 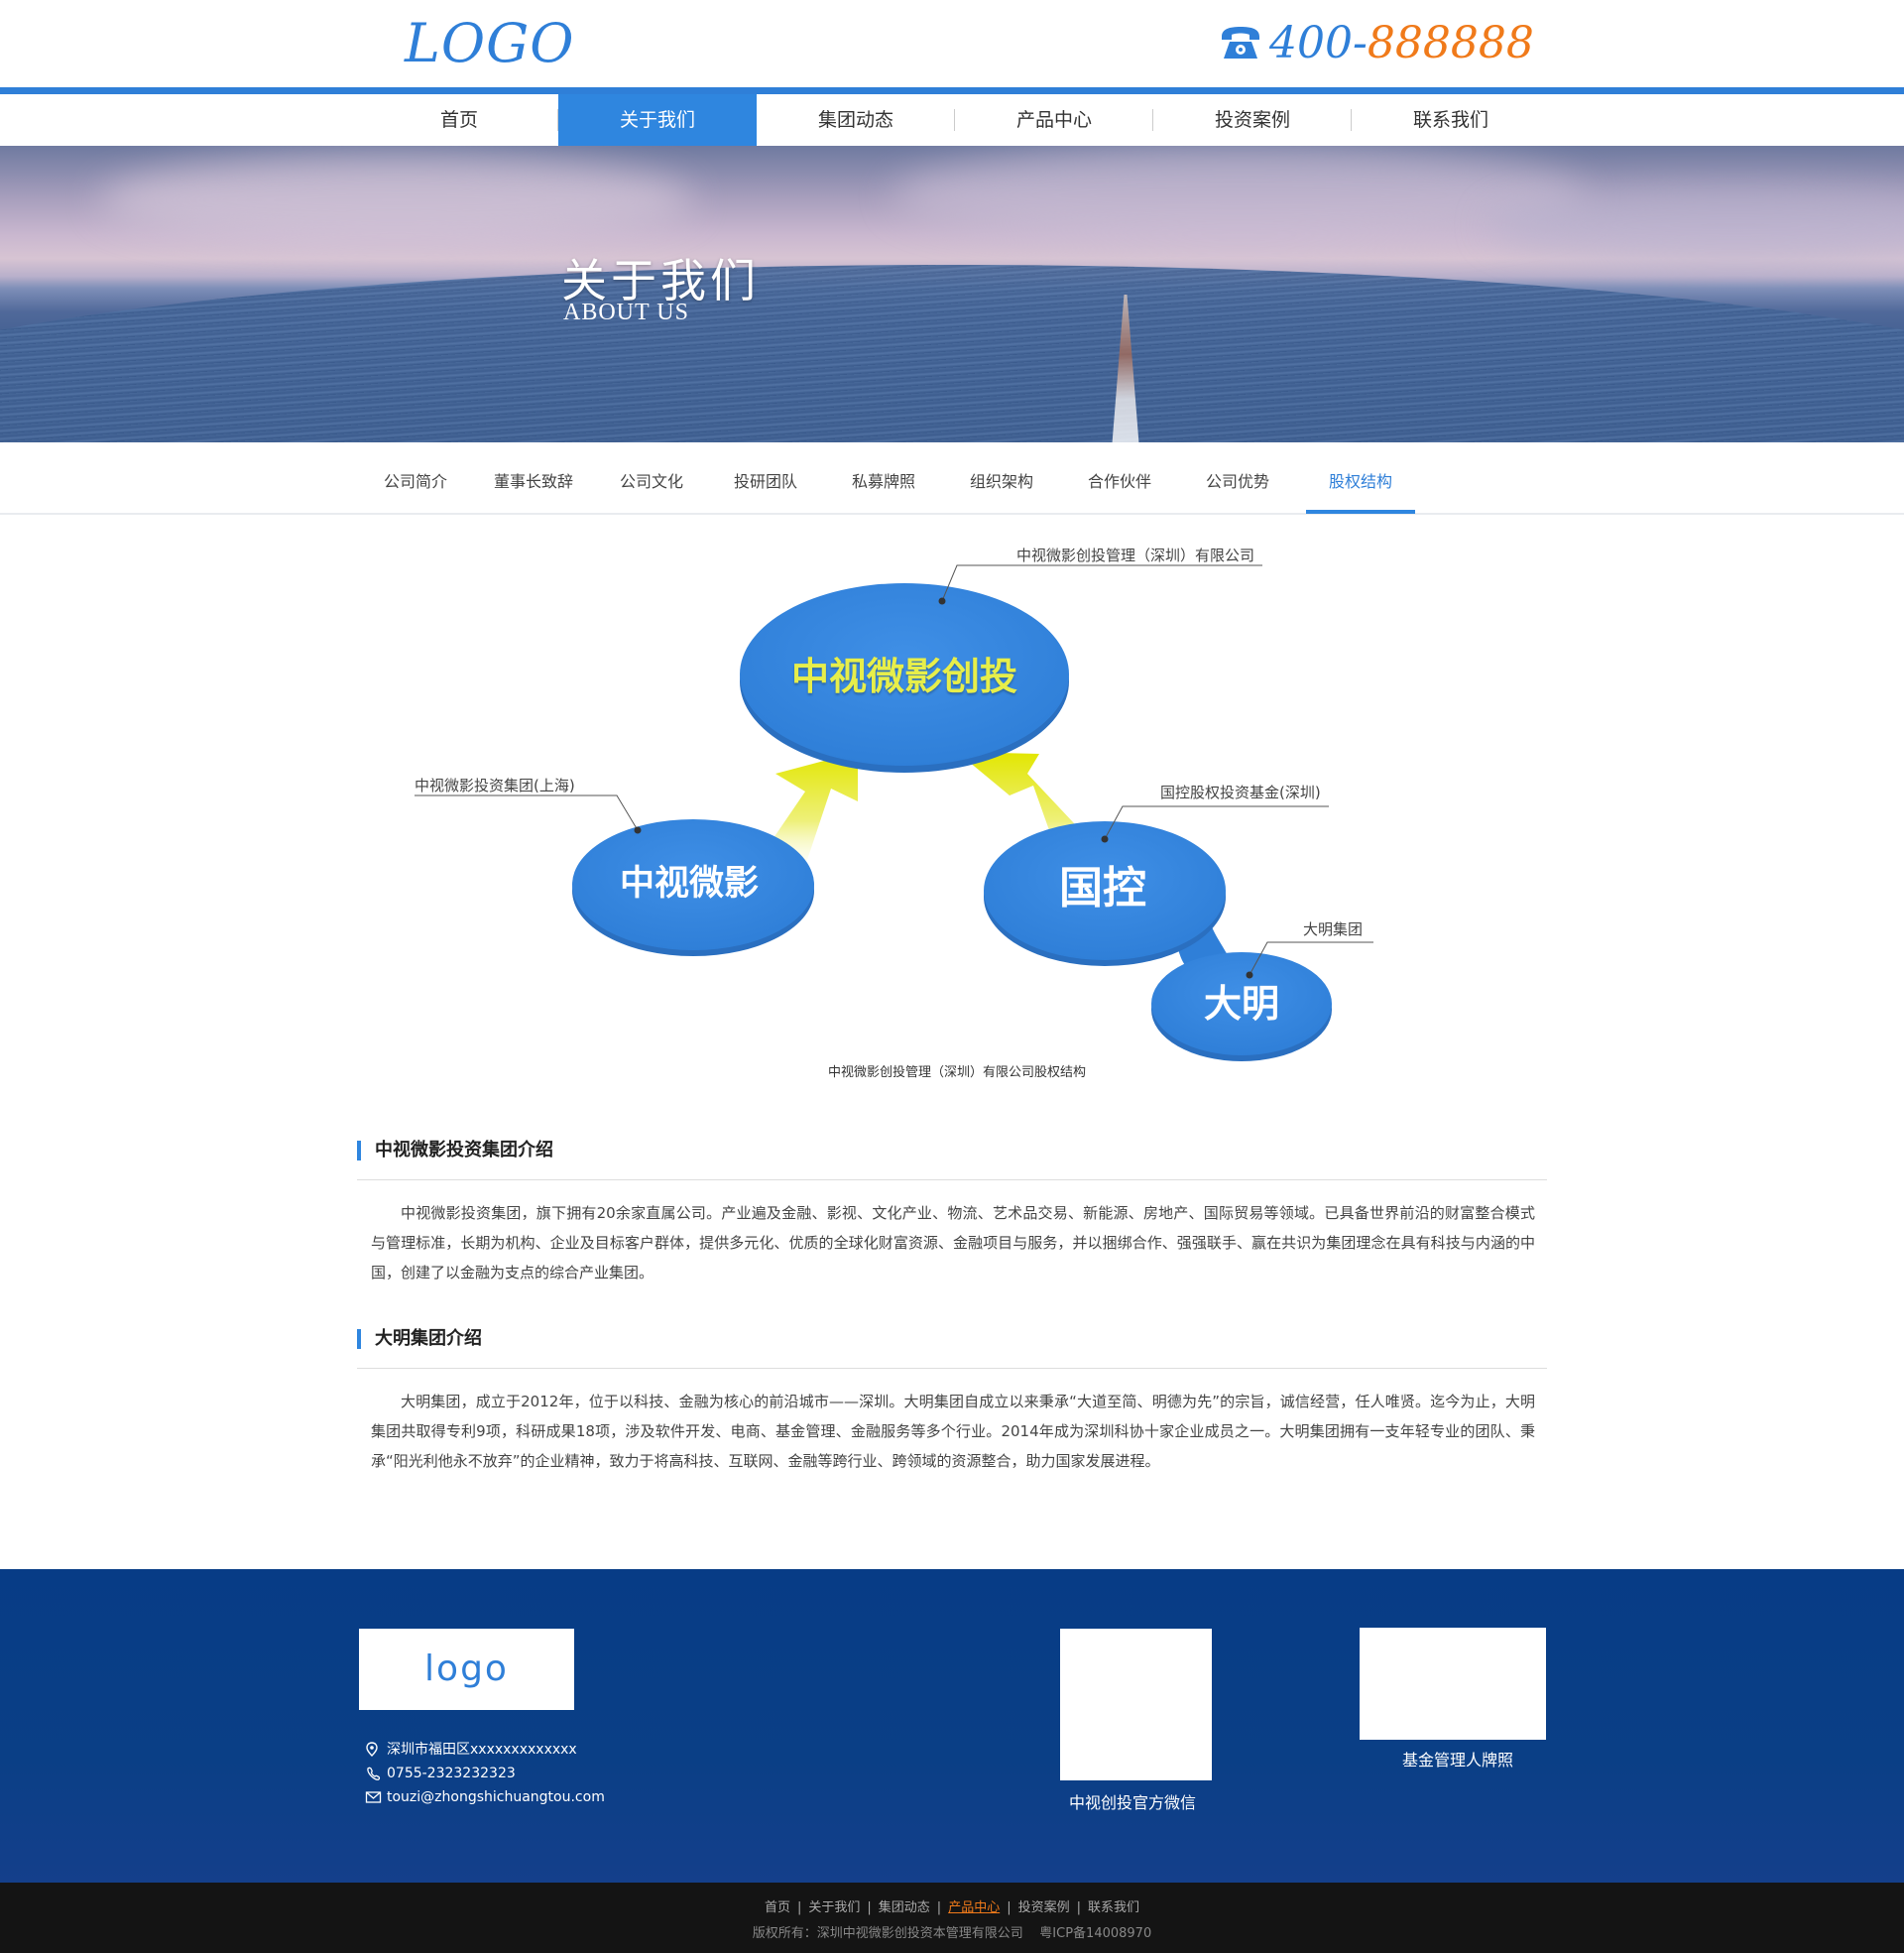 I want to click on node-top-label: 中视微影创投, so click(x=904, y=676).